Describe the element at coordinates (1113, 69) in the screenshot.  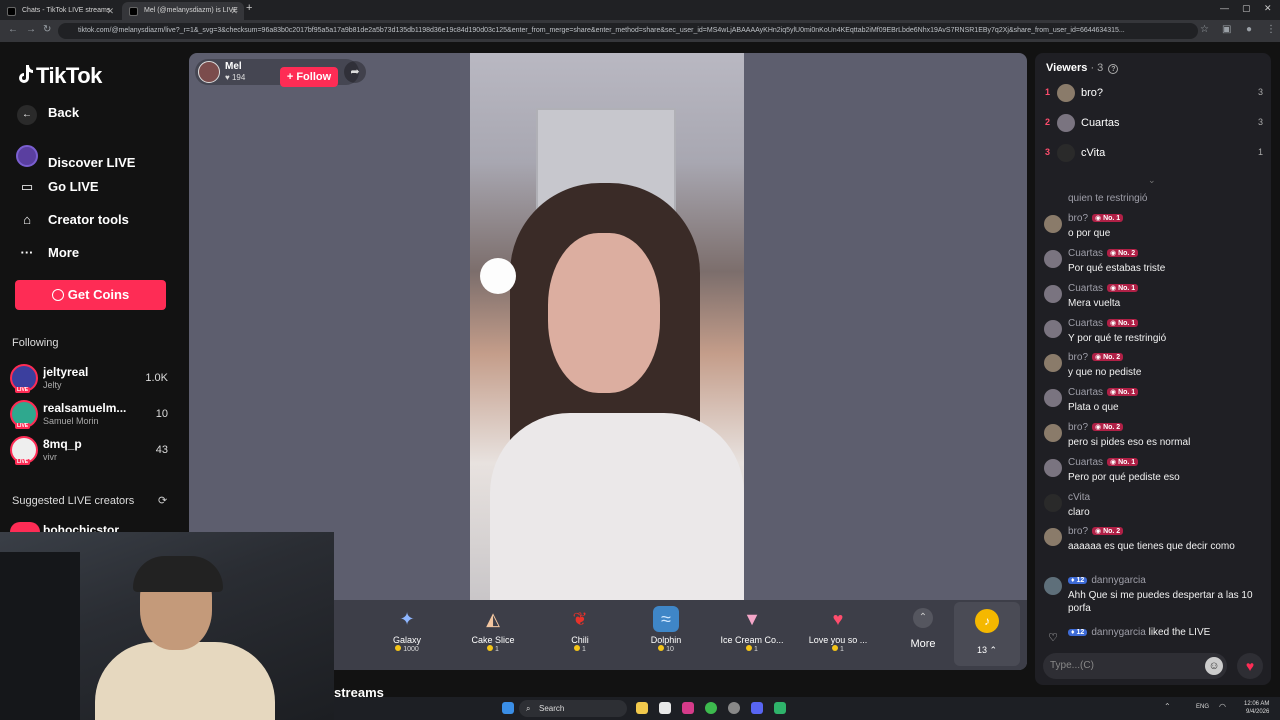
I see `info-icon: ?` at that location.